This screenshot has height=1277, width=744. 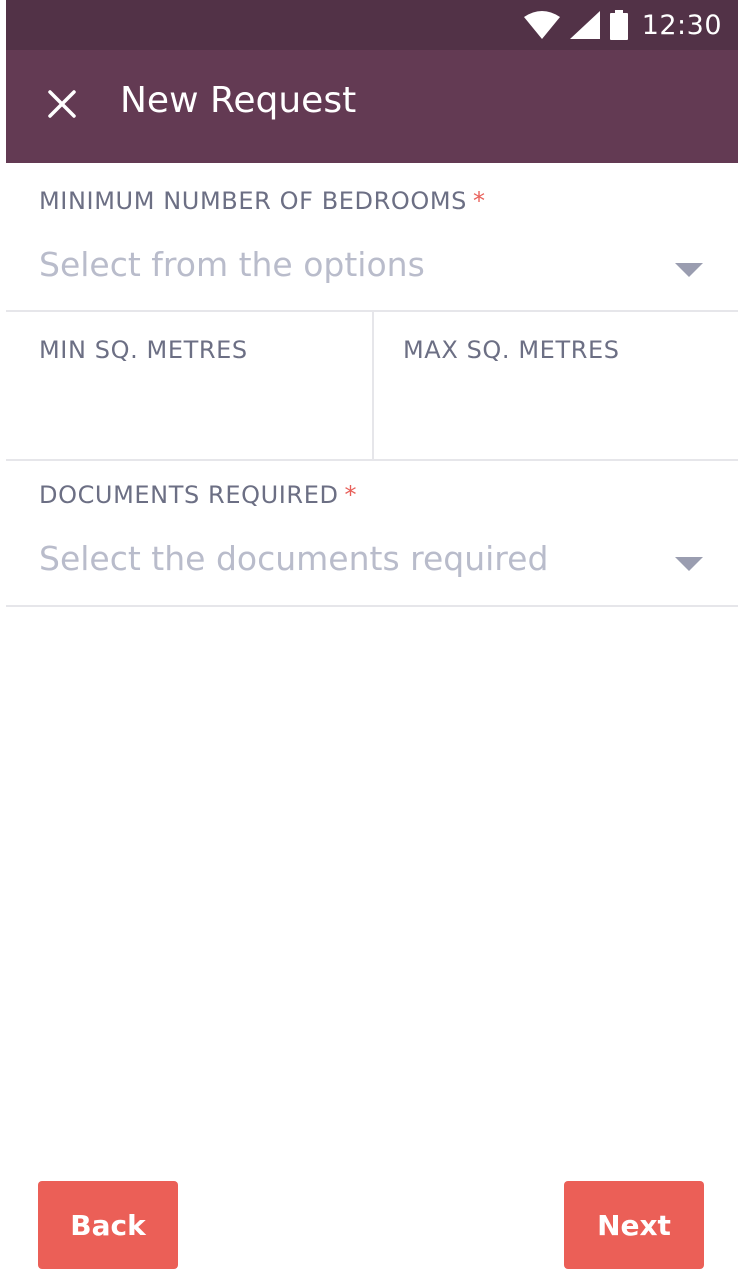 What do you see at coordinates (681, 25) in the screenshot?
I see `status-time: 12:30` at bounding box center [681, 25].